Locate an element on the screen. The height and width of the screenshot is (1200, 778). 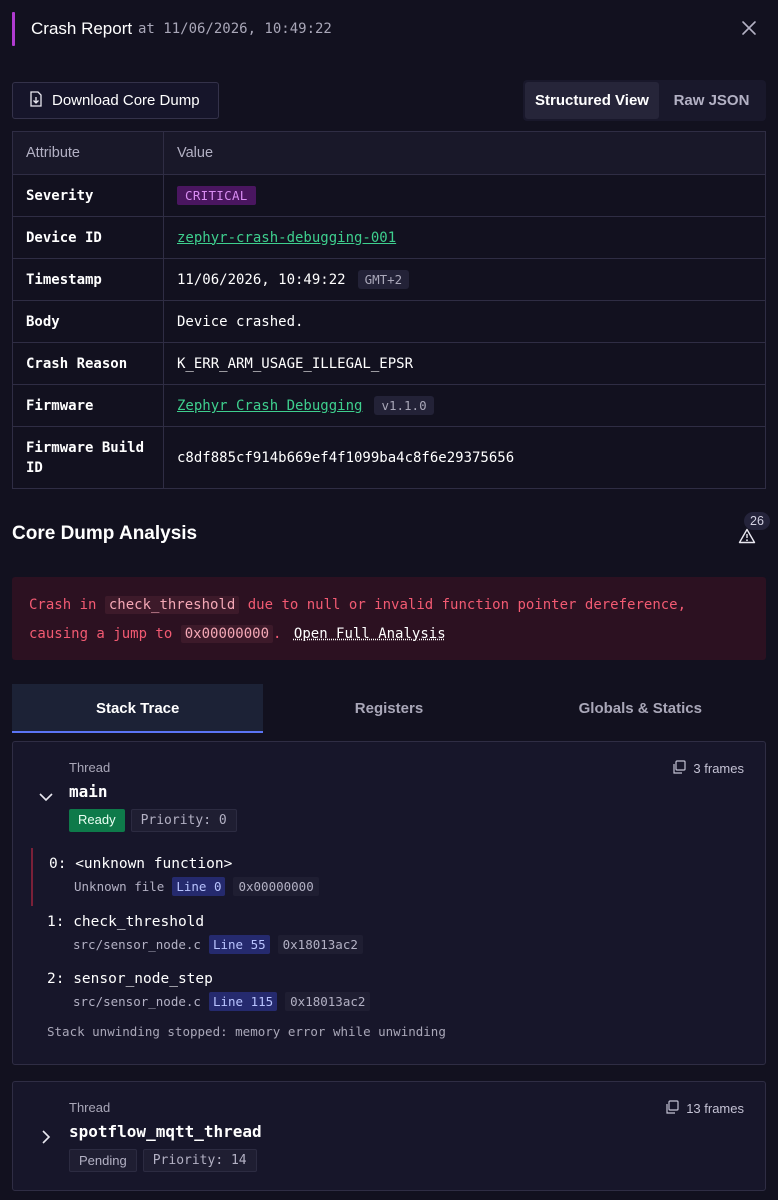
table-row: Body Device crashed. is located at coordinates (389, 321).